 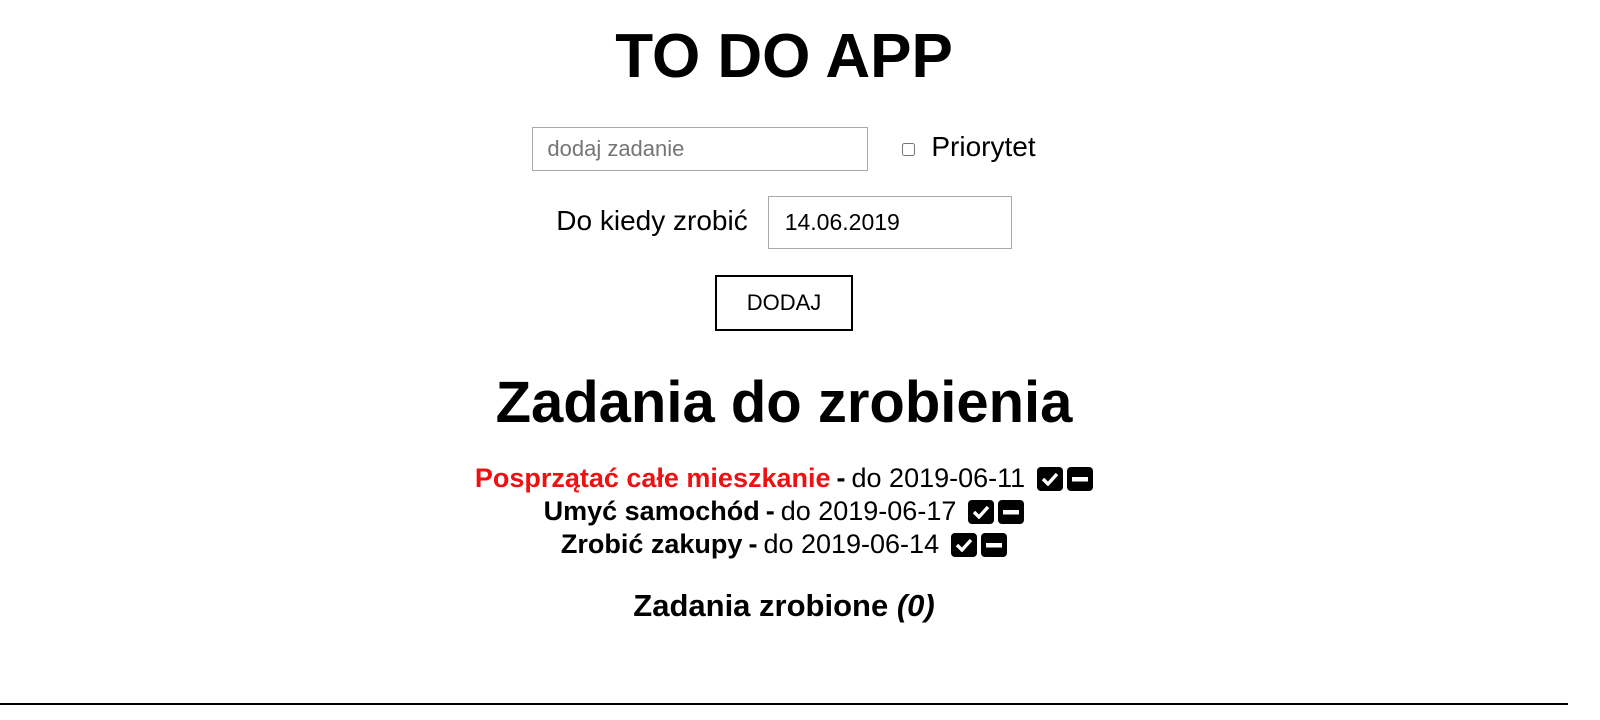 I want to click on done-heading: Zadania zrobione (0), so click(x=784, y=606).